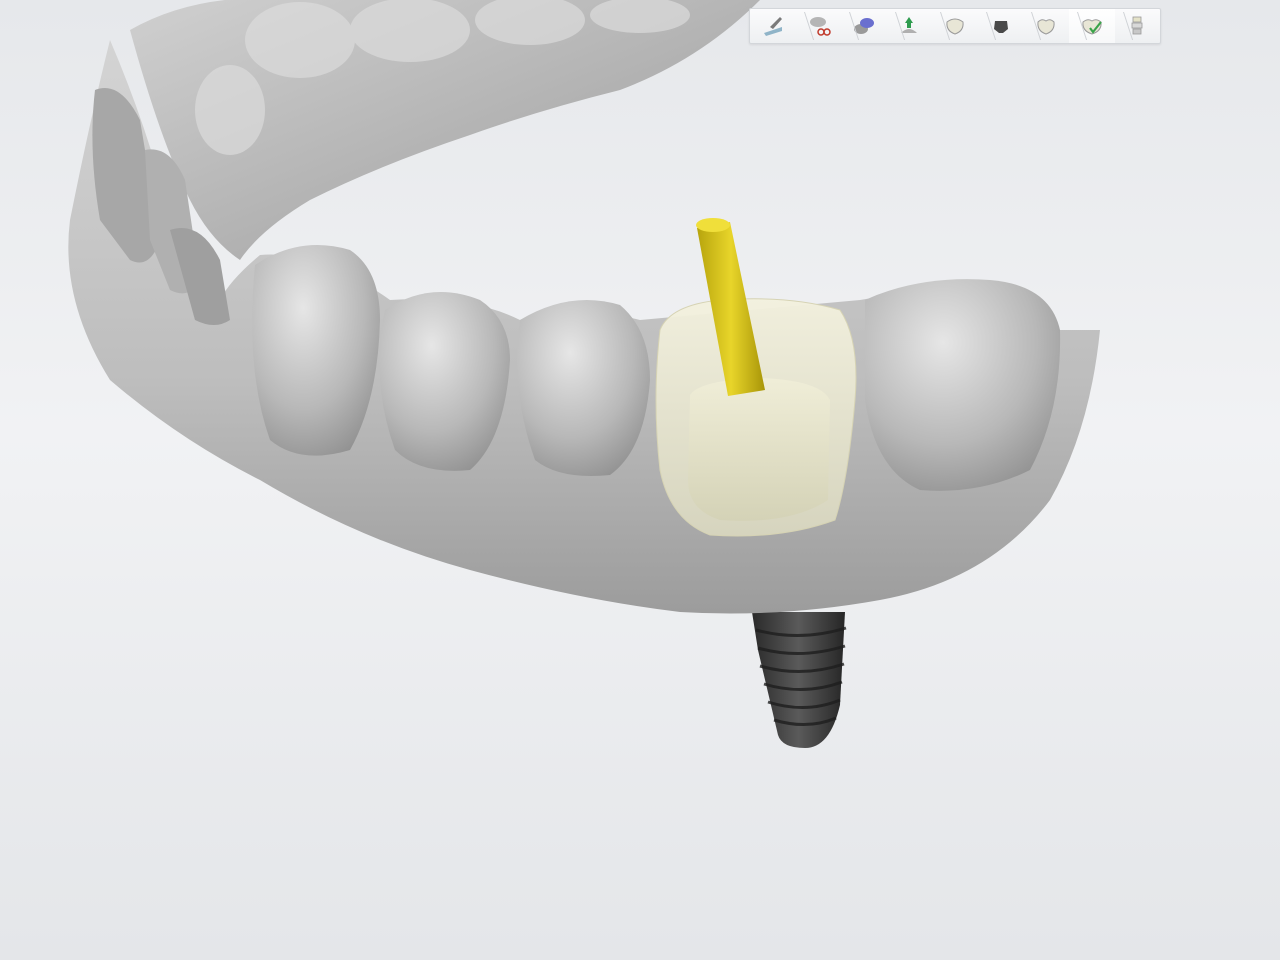 This screenshot has width=1280, height=960. Describe the element at coordinates (799, 680) in the screenshot. I see `implant-screw` at that location.